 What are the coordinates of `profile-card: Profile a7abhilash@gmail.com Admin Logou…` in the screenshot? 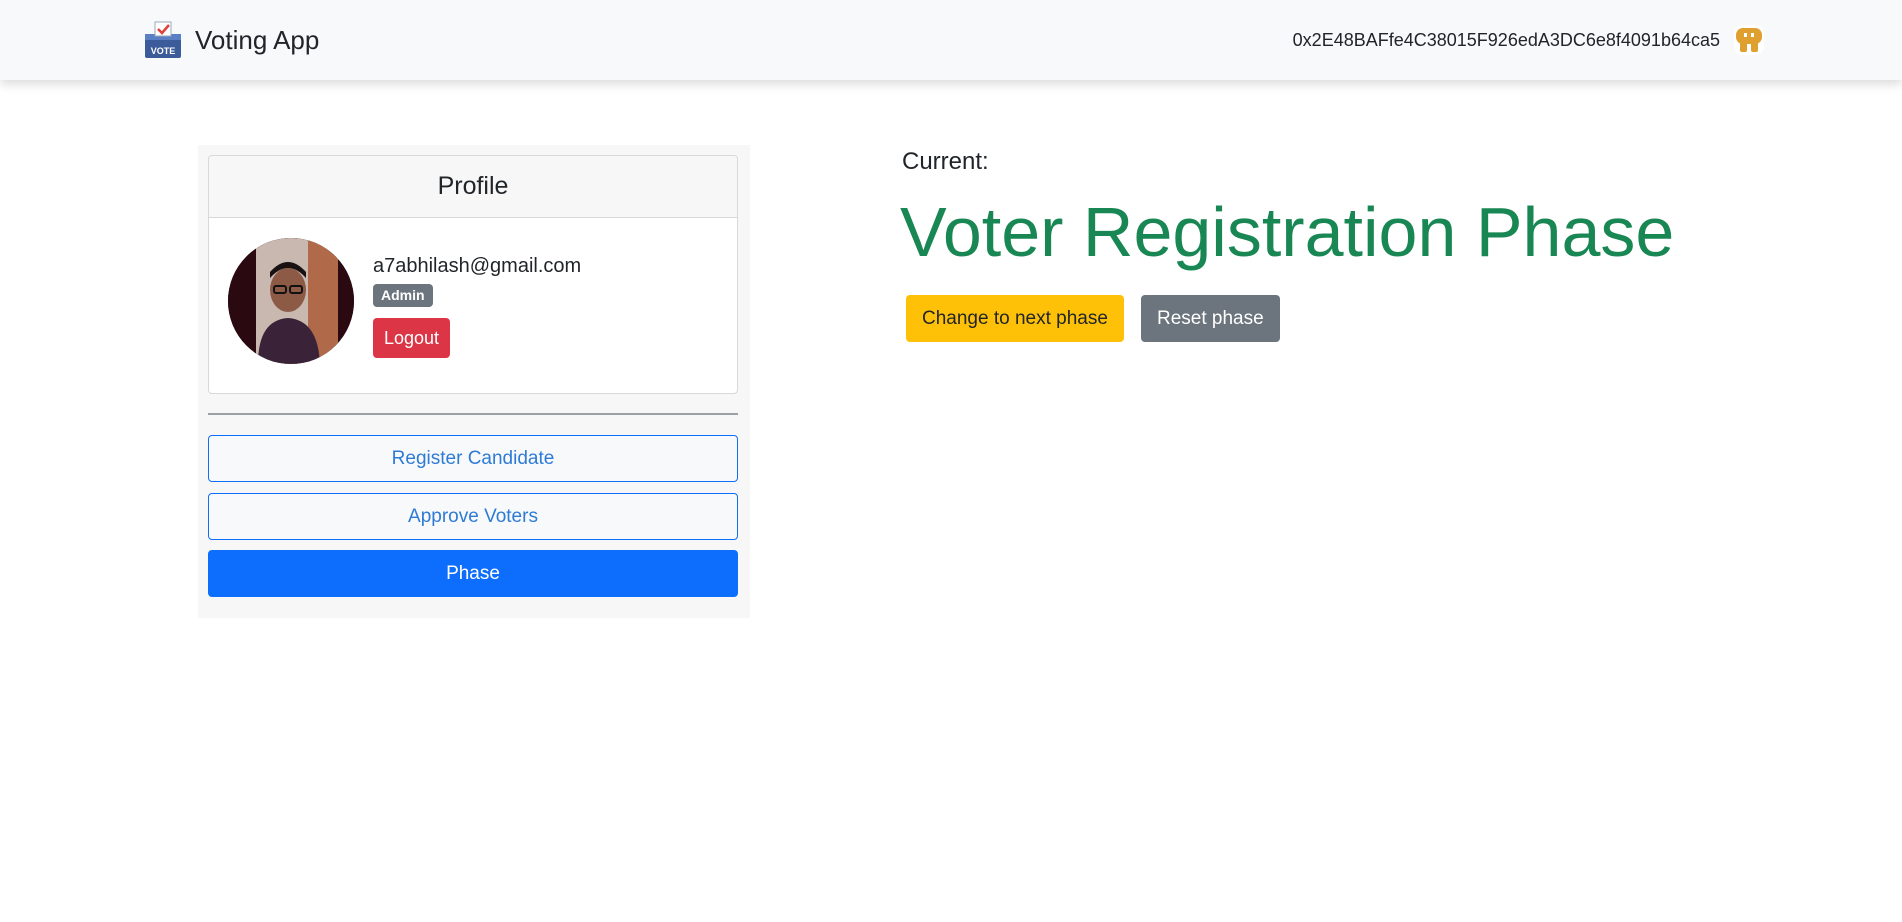 It's located at (473, 274).